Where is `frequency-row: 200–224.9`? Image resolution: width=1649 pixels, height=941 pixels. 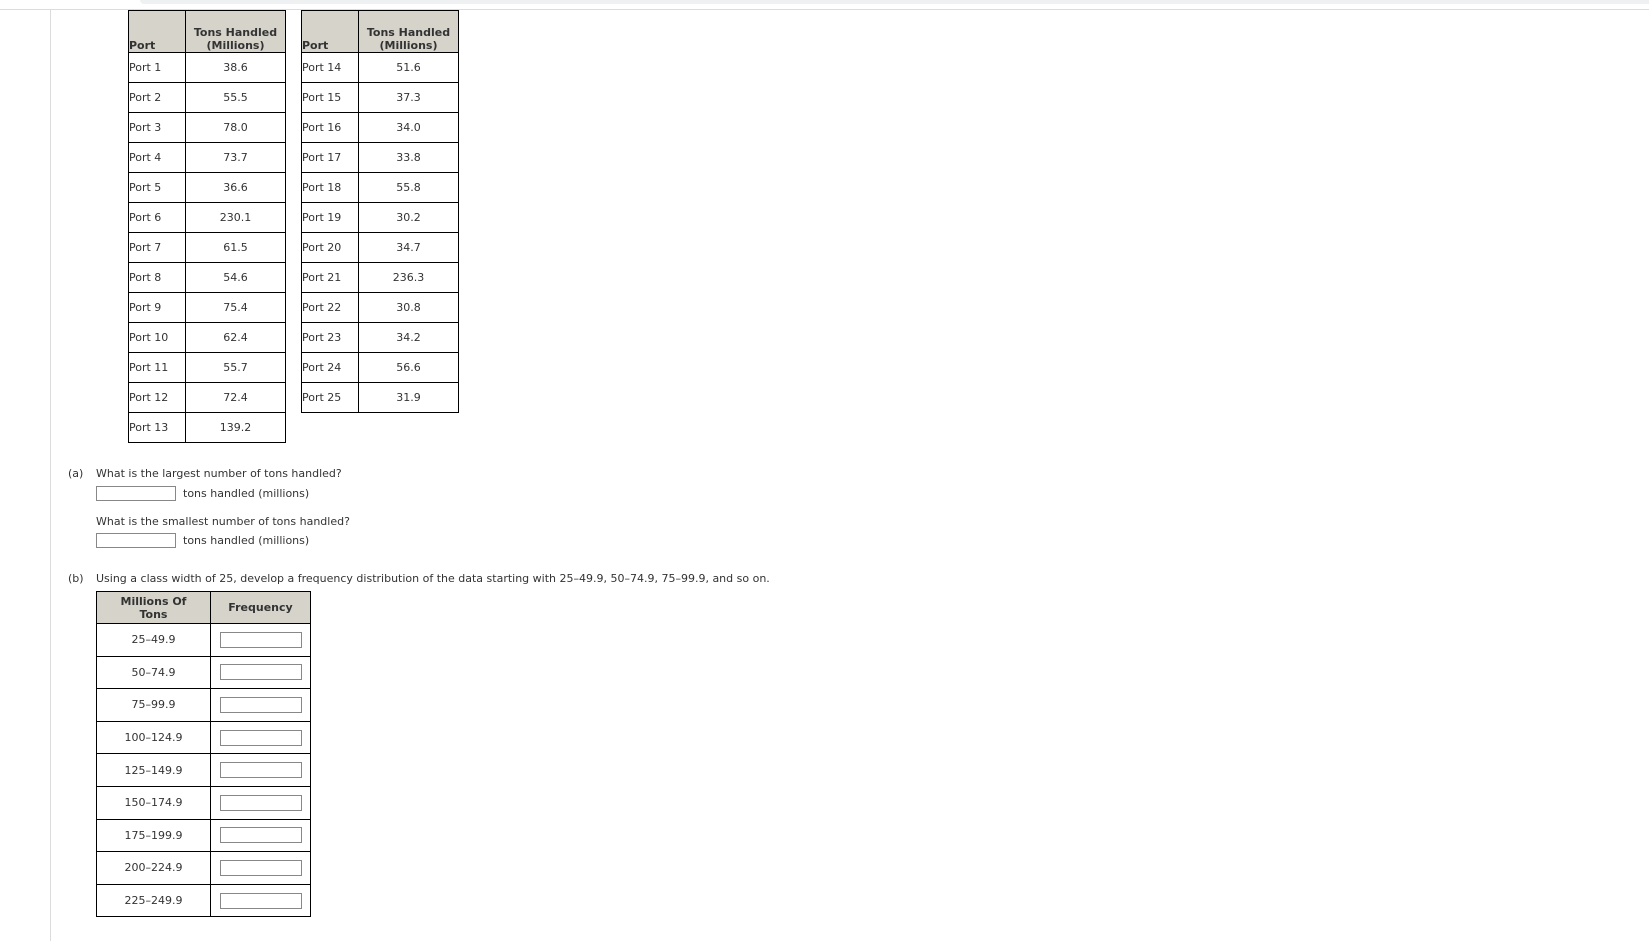
frequency-row: 200–224.9 is located at coordinates (203, 868).